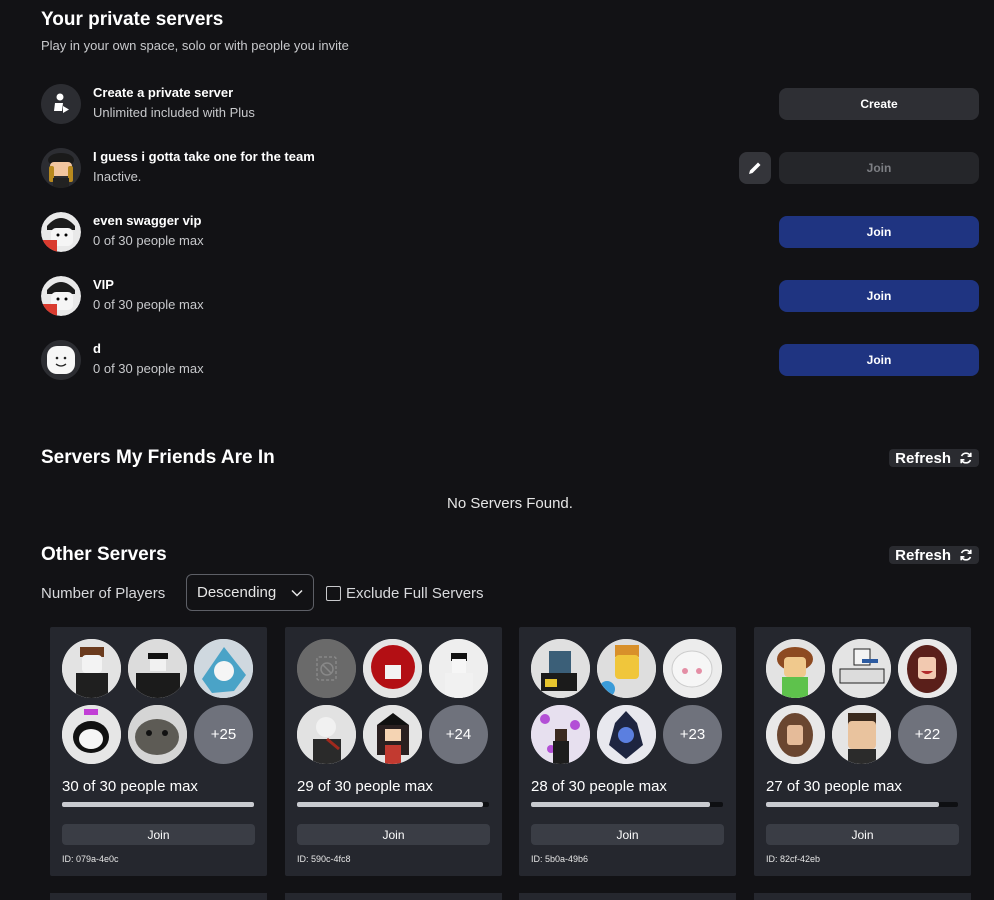 The image size is (994, 900). What do you see at coordinates (510, 234) in the screenshot?
I see `private-server-row: even swagger vip 0 of 30 people max Join` at bounding box center [510, 234].